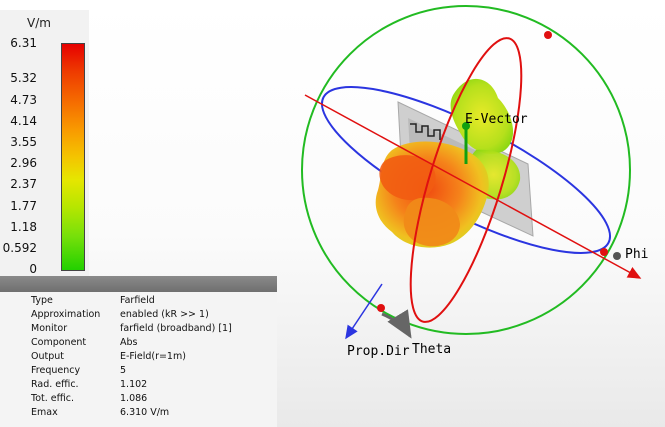 The height and width of the screenshot is (427, 665). I want to click on info-value: E-Field(r=1m), so click(153, 356).